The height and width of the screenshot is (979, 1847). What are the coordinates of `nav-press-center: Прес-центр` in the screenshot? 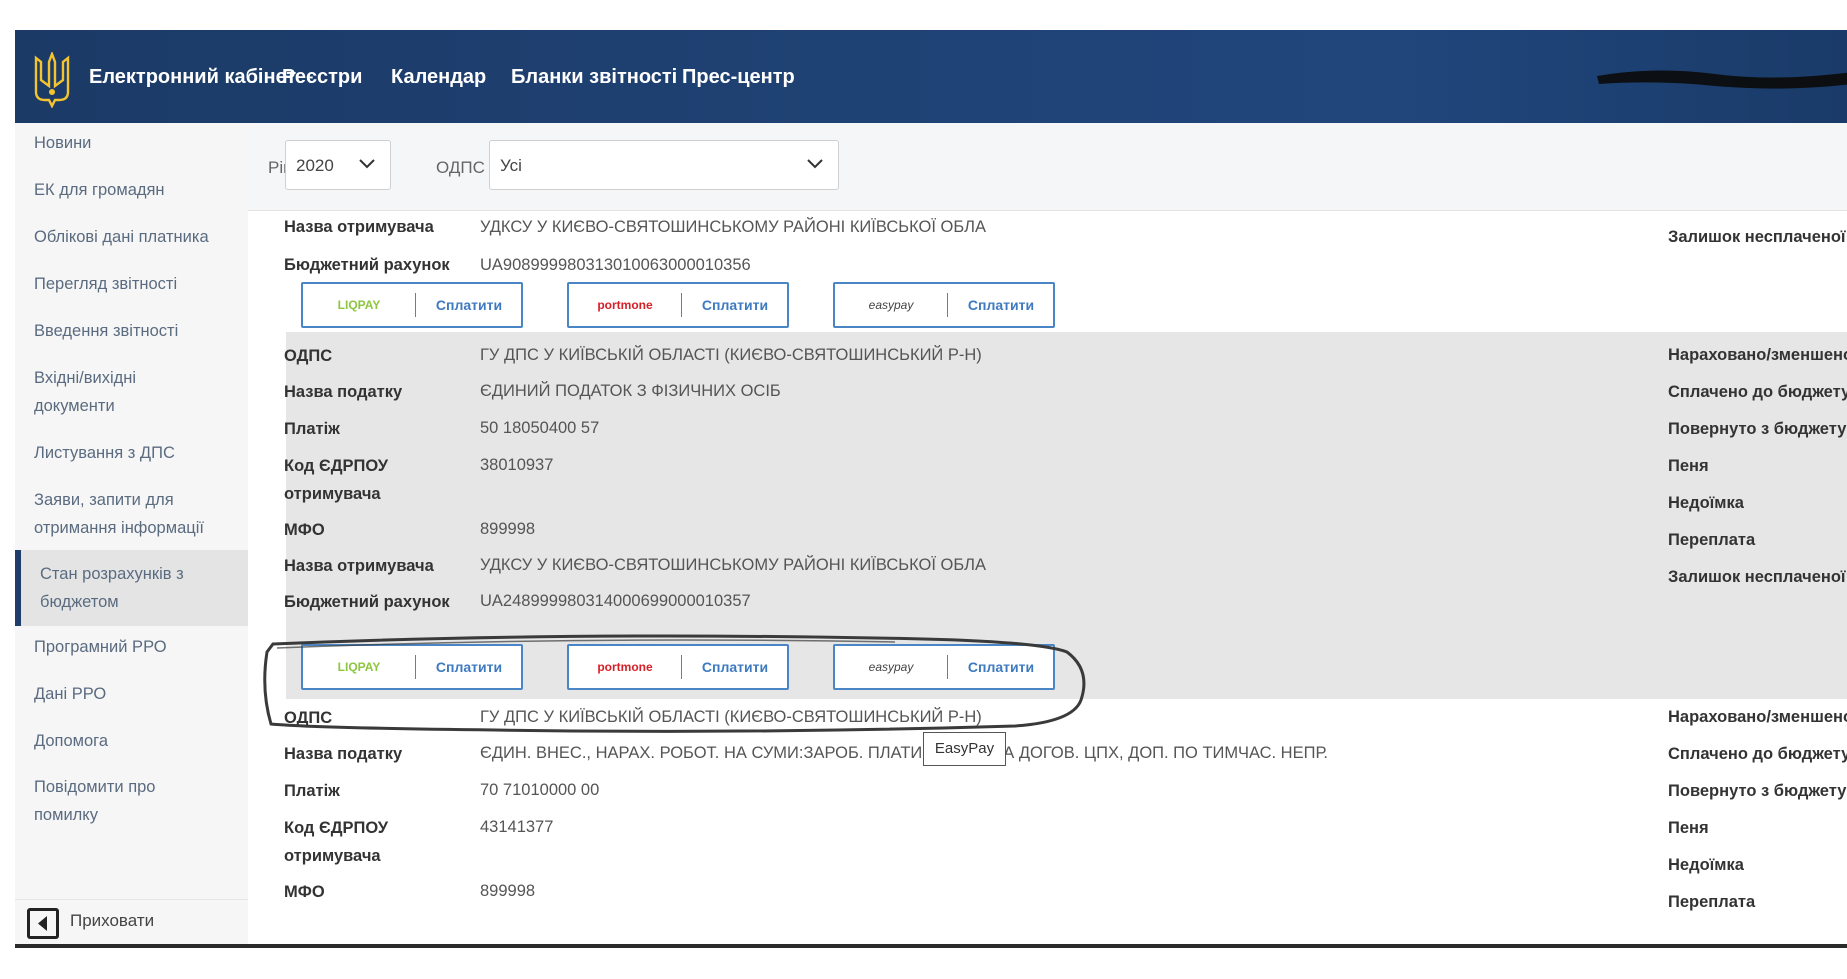 It's located at (738, 77).